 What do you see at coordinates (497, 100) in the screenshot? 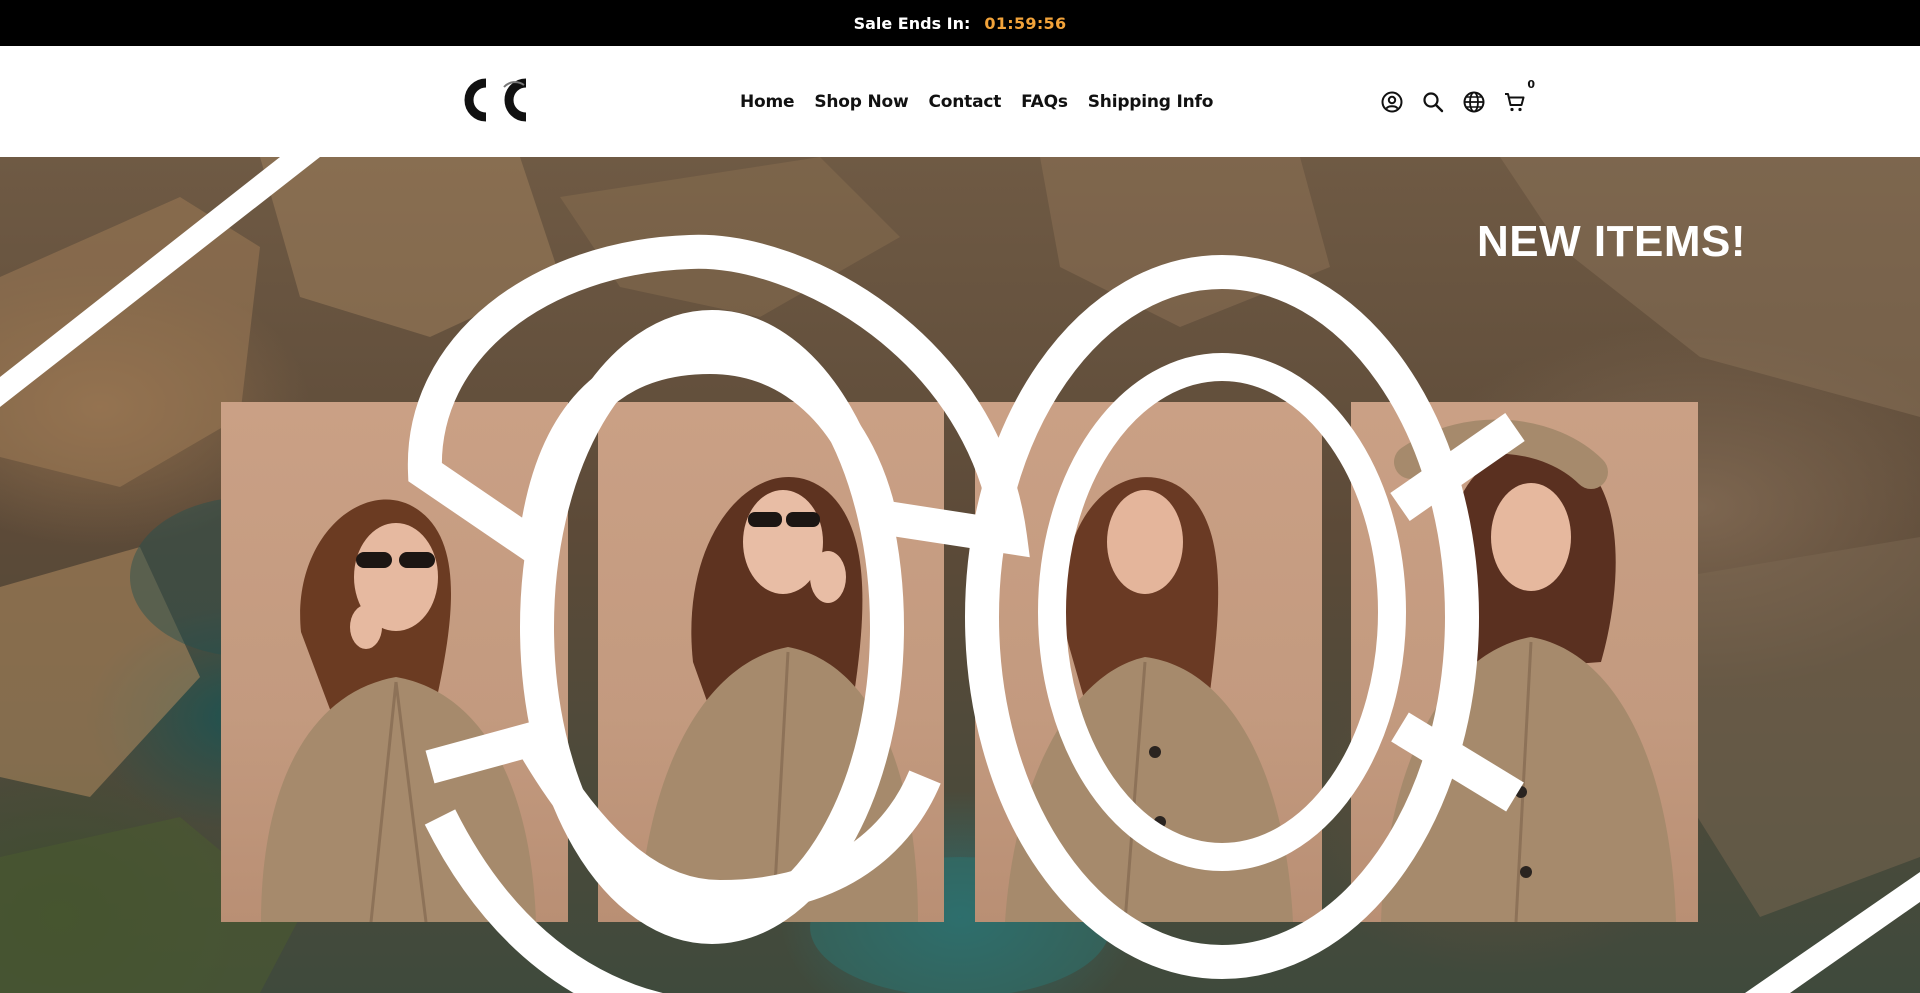
I see `cc-logo-icon` at bounding box center [497, 100].